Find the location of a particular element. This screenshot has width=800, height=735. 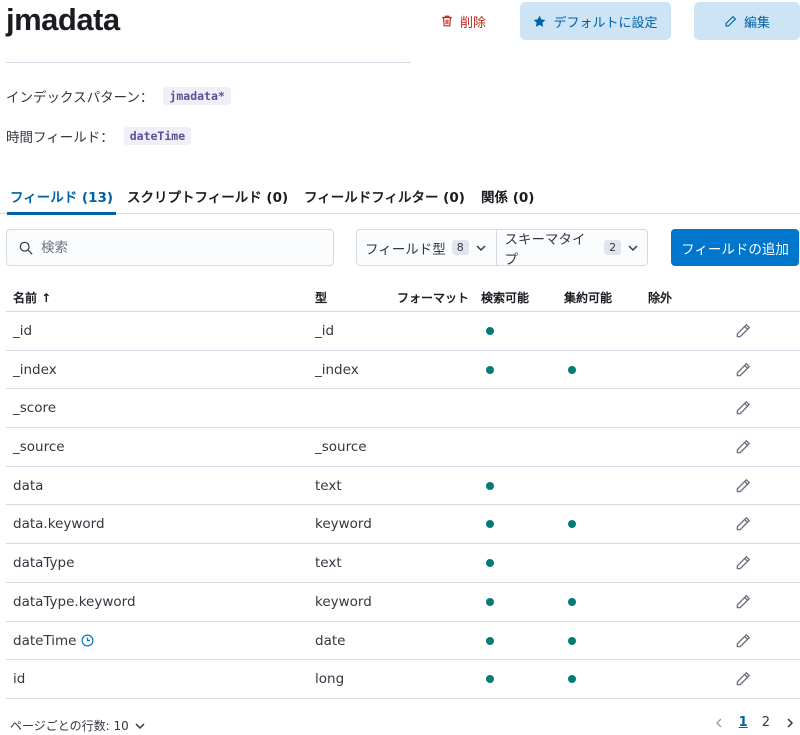

field-name: _id is located at coordinates (23, 331).